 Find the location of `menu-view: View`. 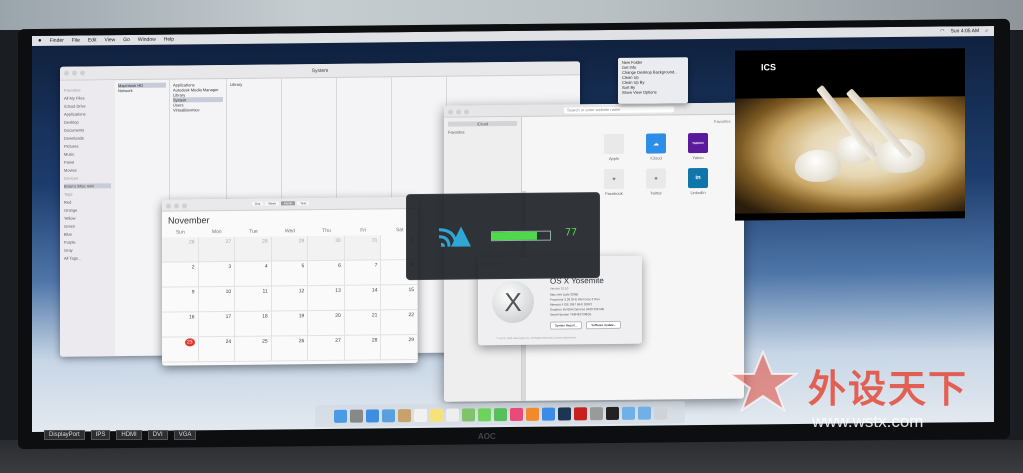

menu-view: View is located at coordinates (110, 40).